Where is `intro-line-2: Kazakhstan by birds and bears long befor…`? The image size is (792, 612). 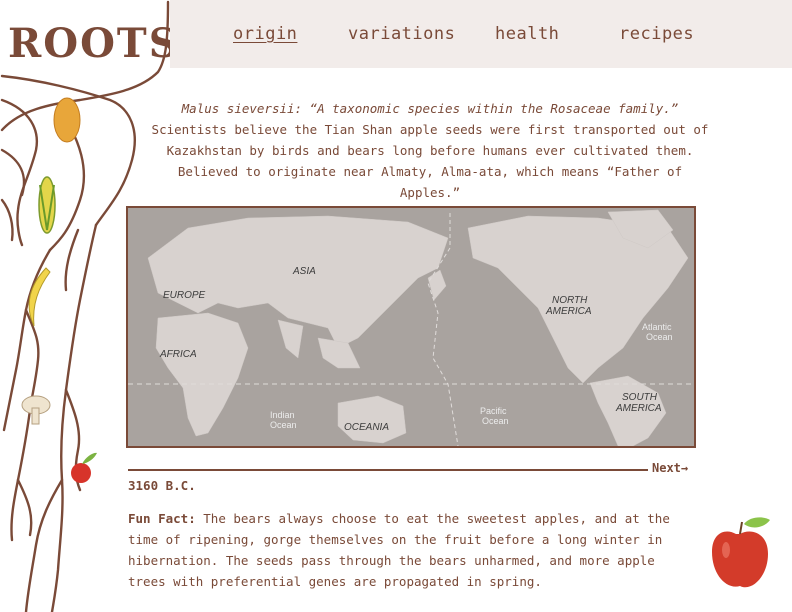 intro-line-2: Kazakhstan by birds and bears long befor… is located at coordinates (430, 150).